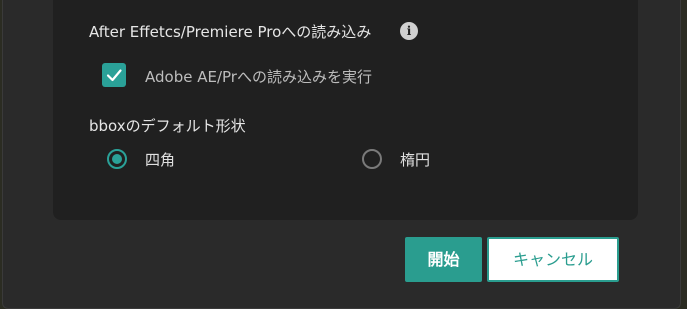 Image resolution: width=687 pixels, height=309 pixels. I want to click on start-button: 開始, so click(443, 259).